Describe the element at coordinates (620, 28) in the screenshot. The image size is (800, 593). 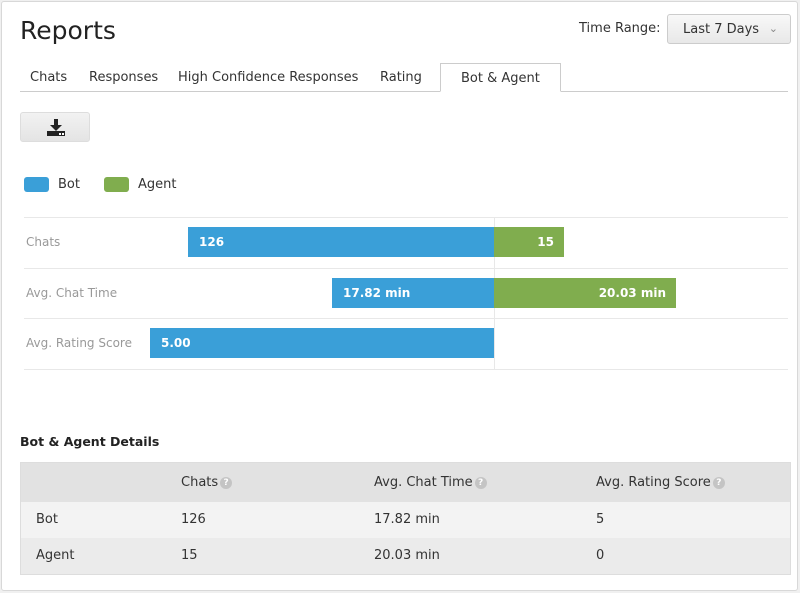
I see `time-range-label: Time Range:` at that location.